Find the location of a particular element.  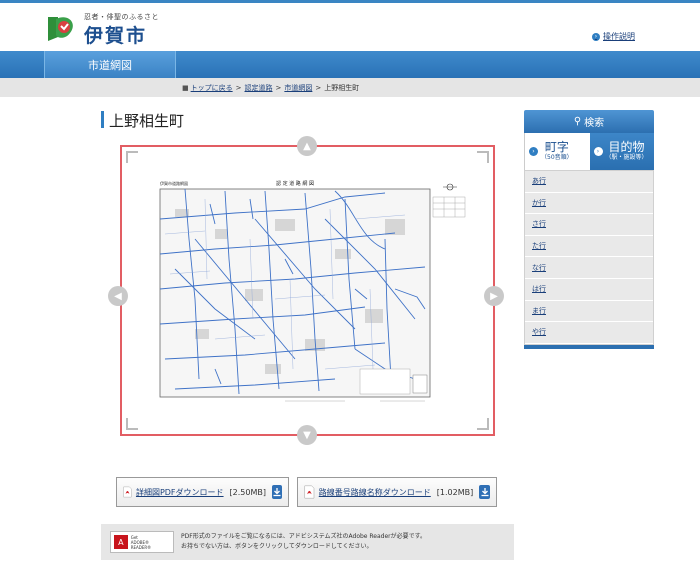

sidebar-item-a-row: あ行 is located at coordinates (589, 182).